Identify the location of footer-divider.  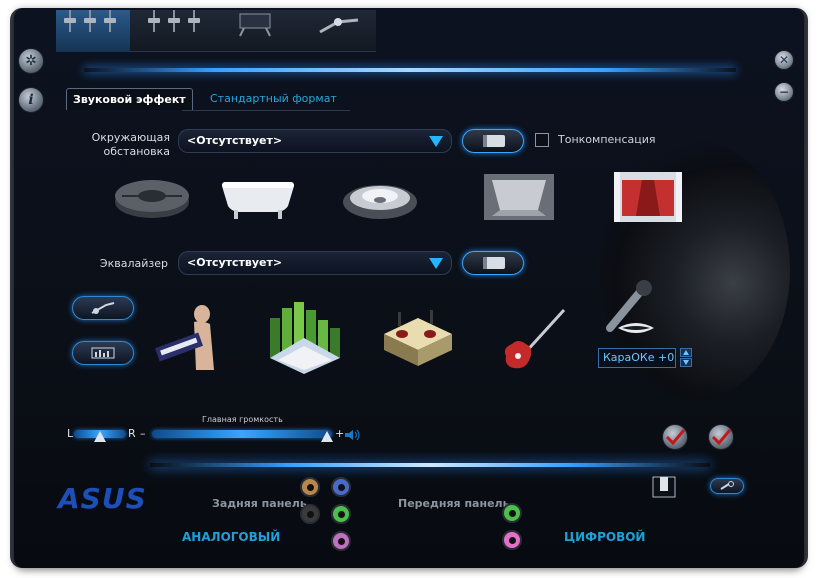
(430, 465).